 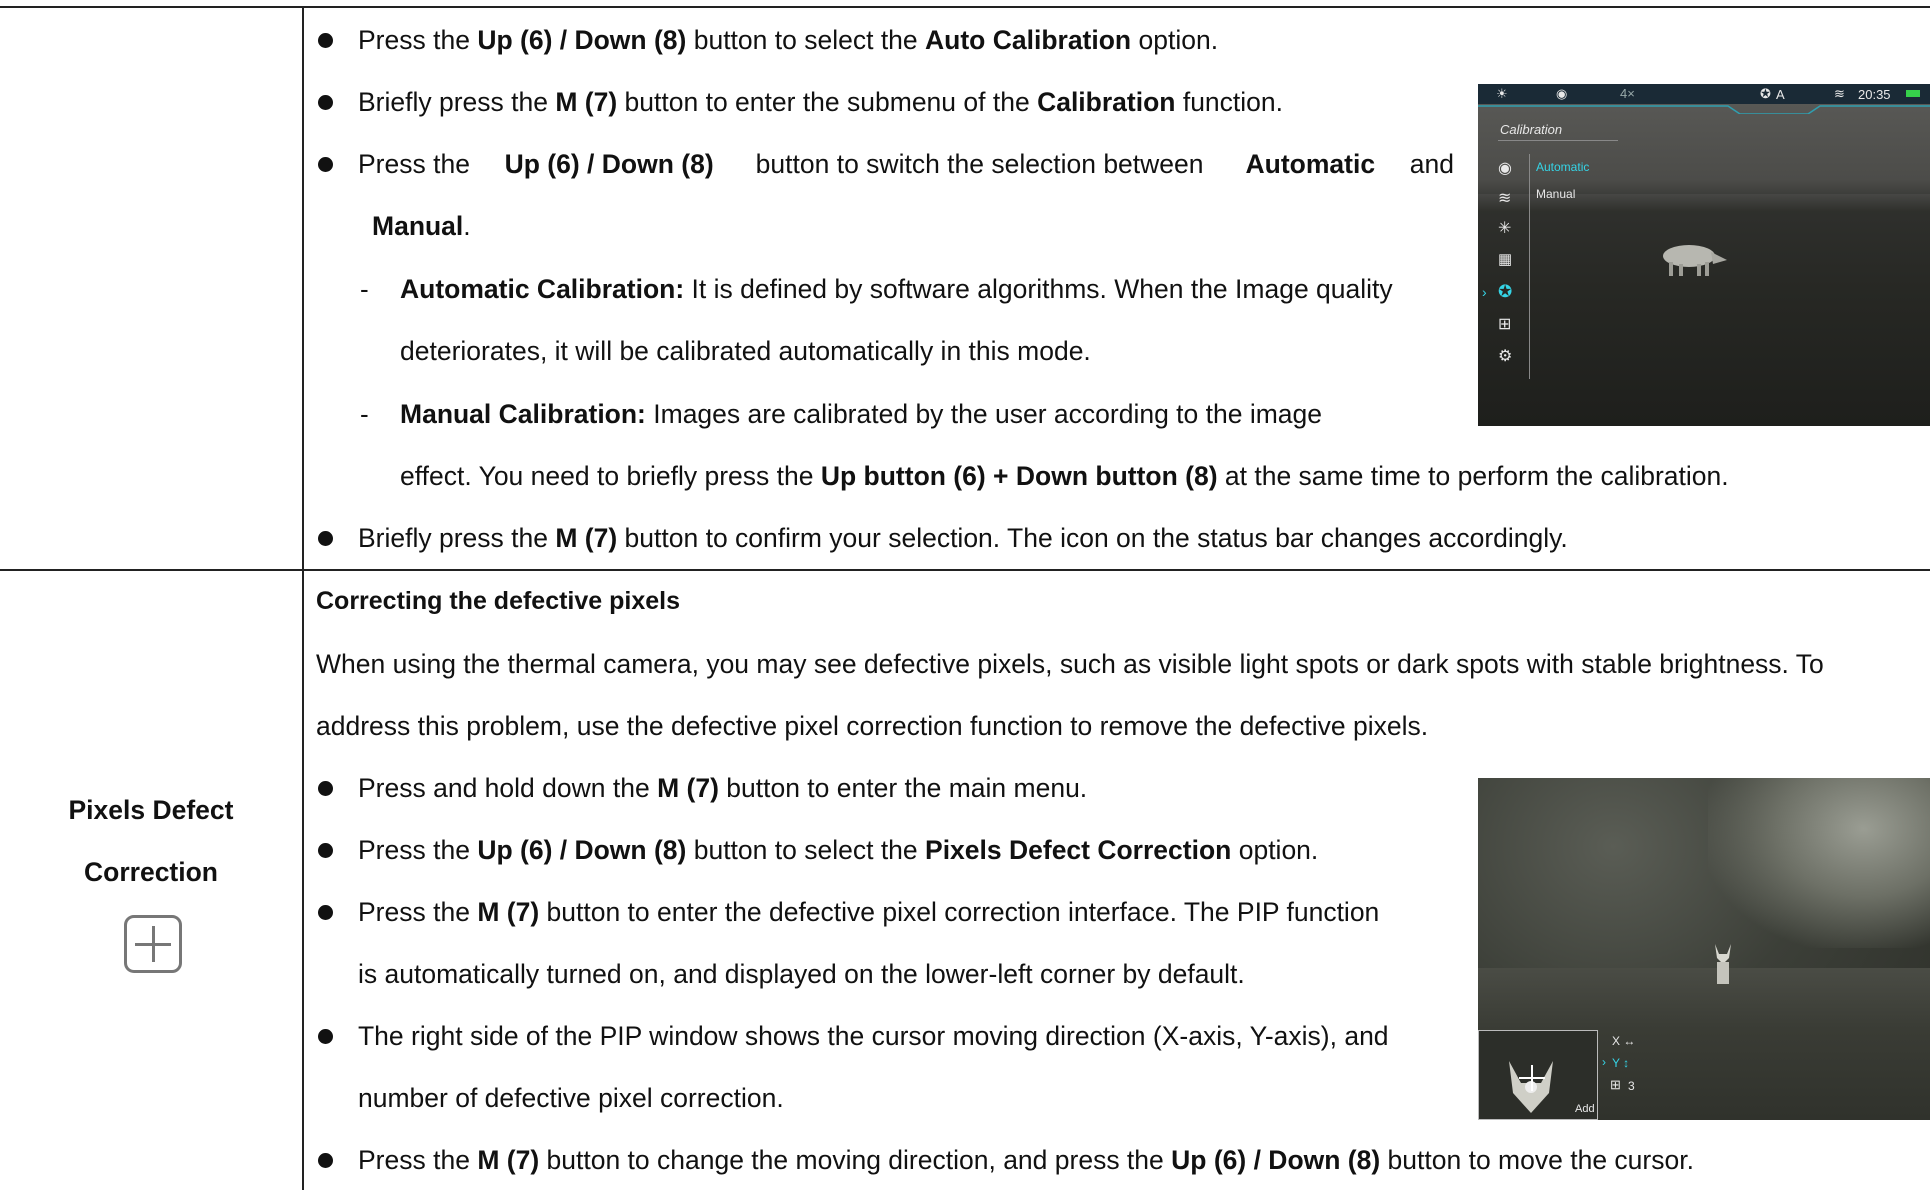 What do you see at coordinates (1504, 324) in the screenshot?
I see `pixel-correction-menu-icon: ⊞` at bounding box center [1504, 324].